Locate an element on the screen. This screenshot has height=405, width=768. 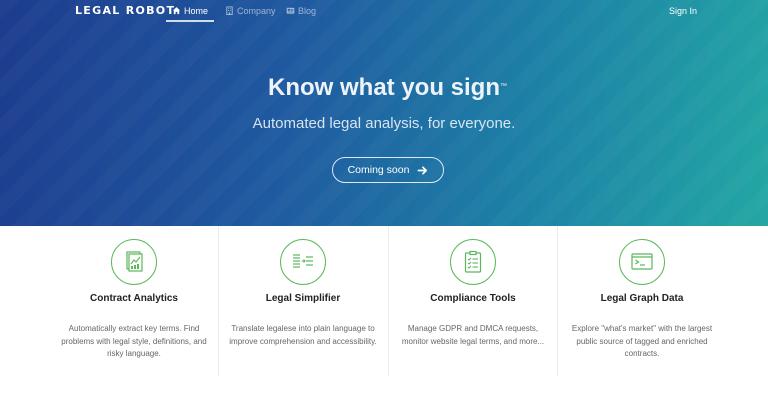
nav-link-home: Home is located at coordinates (190, 13).